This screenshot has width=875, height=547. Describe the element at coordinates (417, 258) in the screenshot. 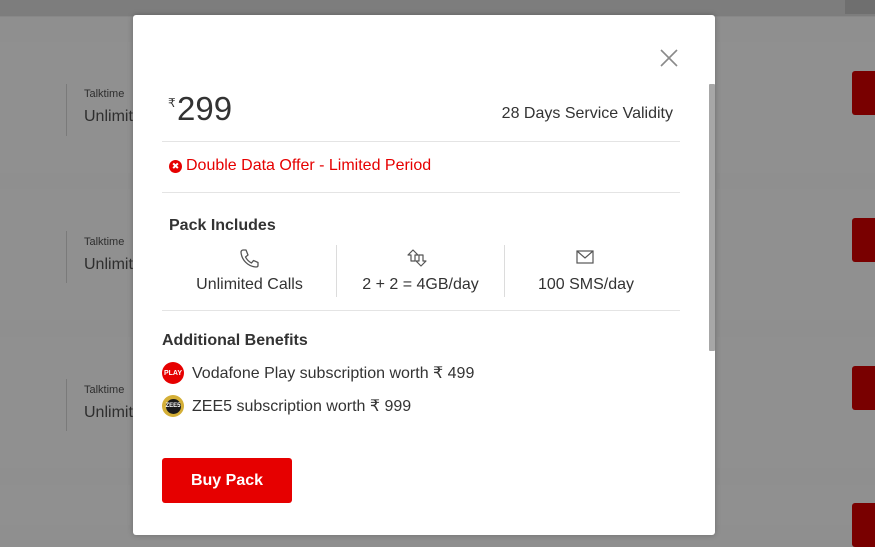

I see `data-arrows-icon` at that location.